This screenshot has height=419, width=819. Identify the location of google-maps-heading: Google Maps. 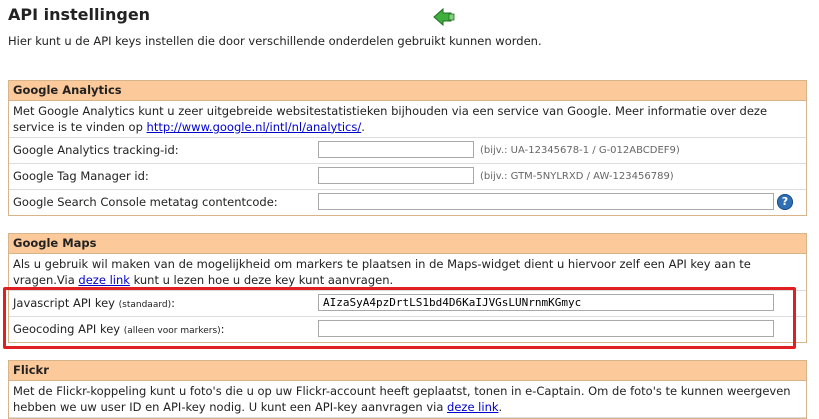
(407, 244).